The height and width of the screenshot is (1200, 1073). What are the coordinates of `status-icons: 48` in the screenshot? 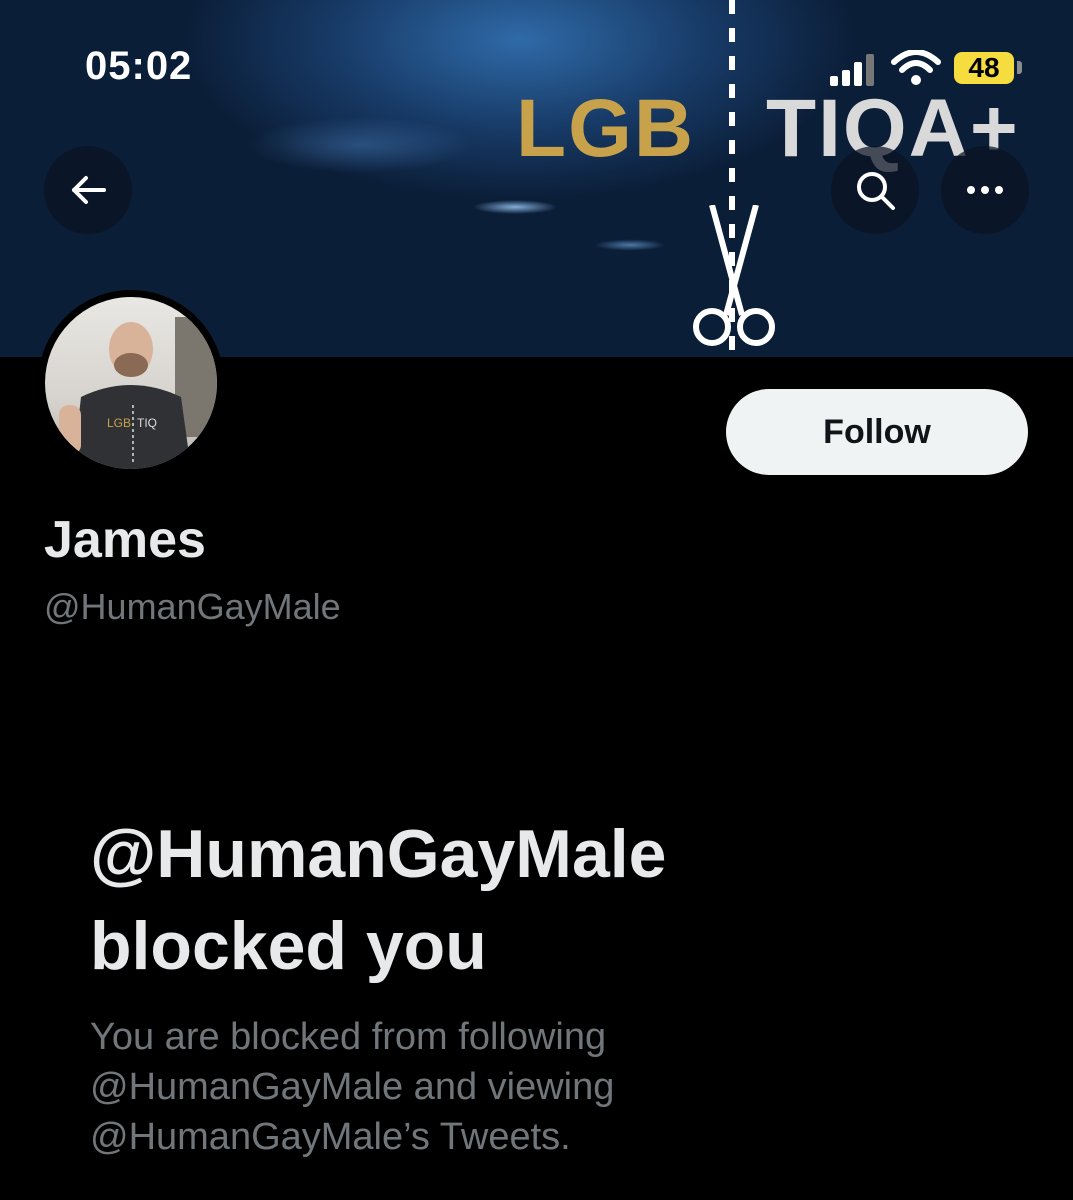 It's located at (928, 70).